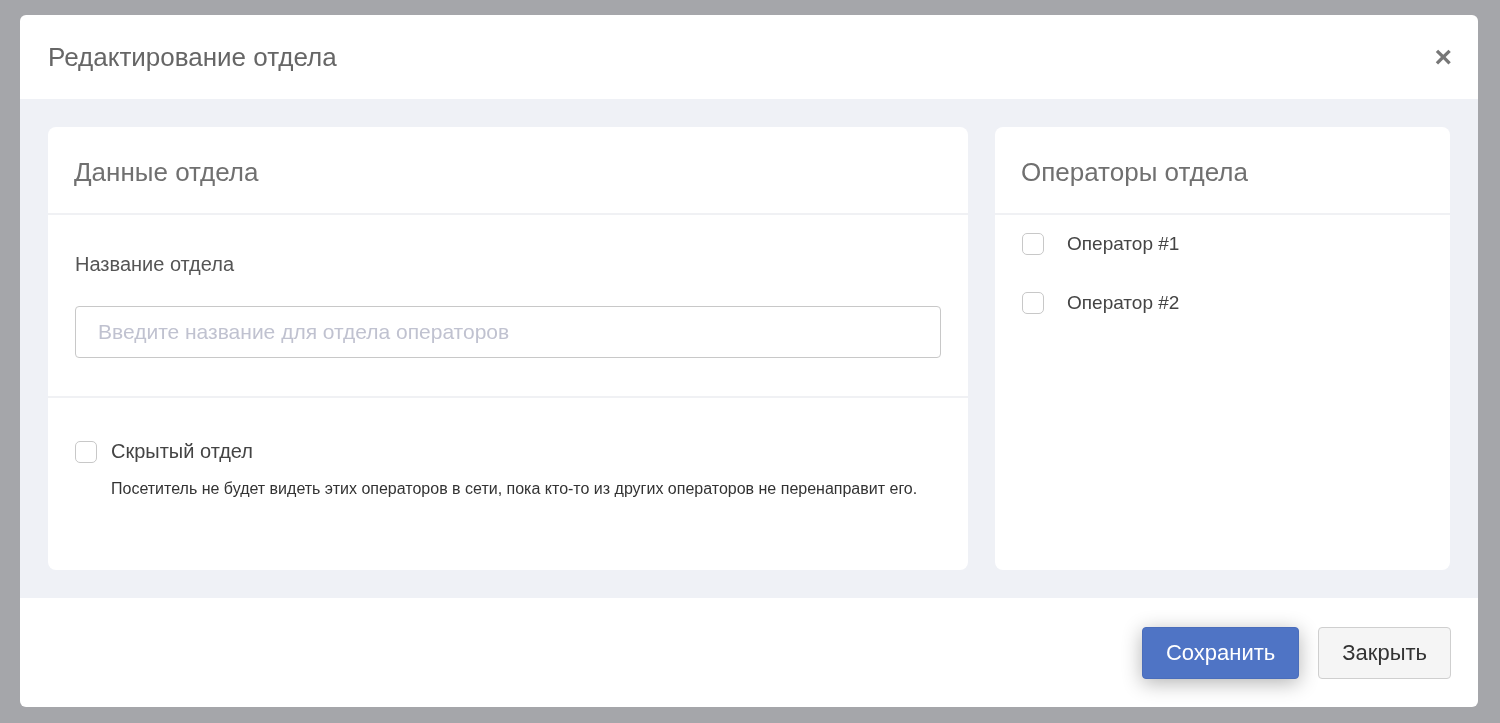  I want to click on card-title: Операторы отдела, so click(1222, 171).